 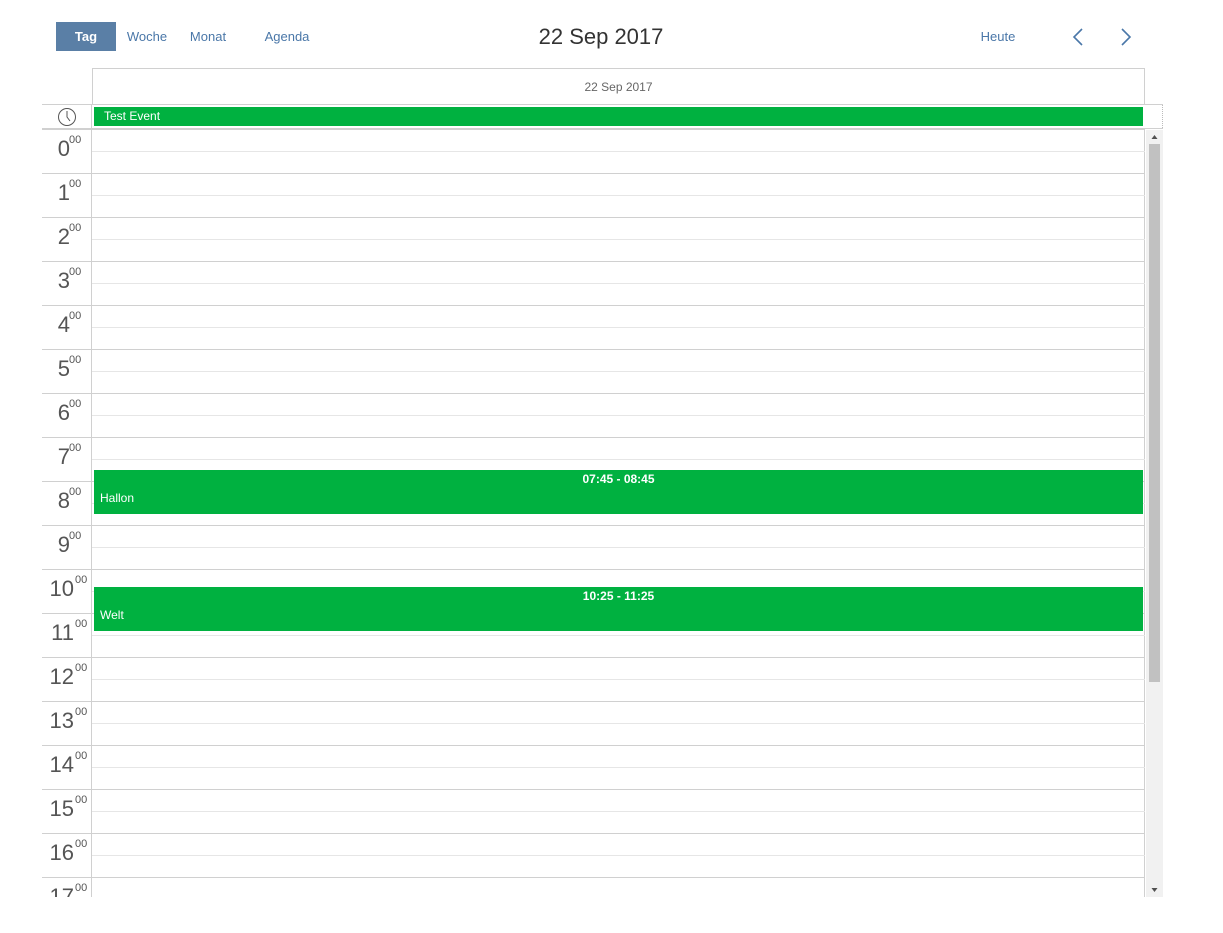 I want to click on hour-label: 3, so click(x=63, y=280).